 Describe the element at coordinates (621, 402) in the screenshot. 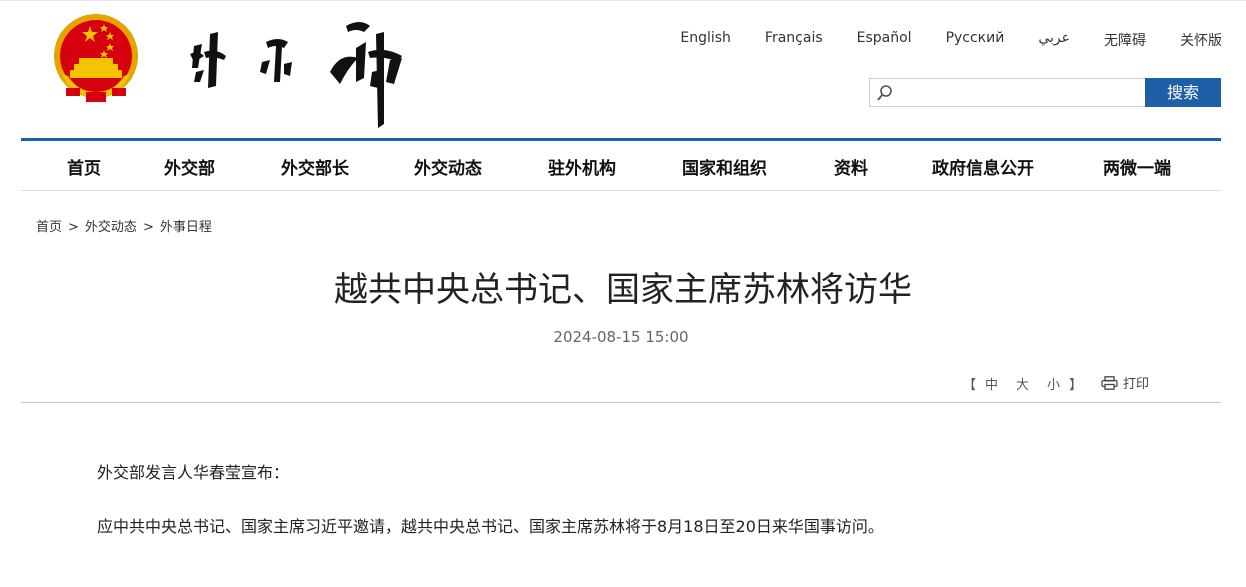

I see `article-divider` at that location.